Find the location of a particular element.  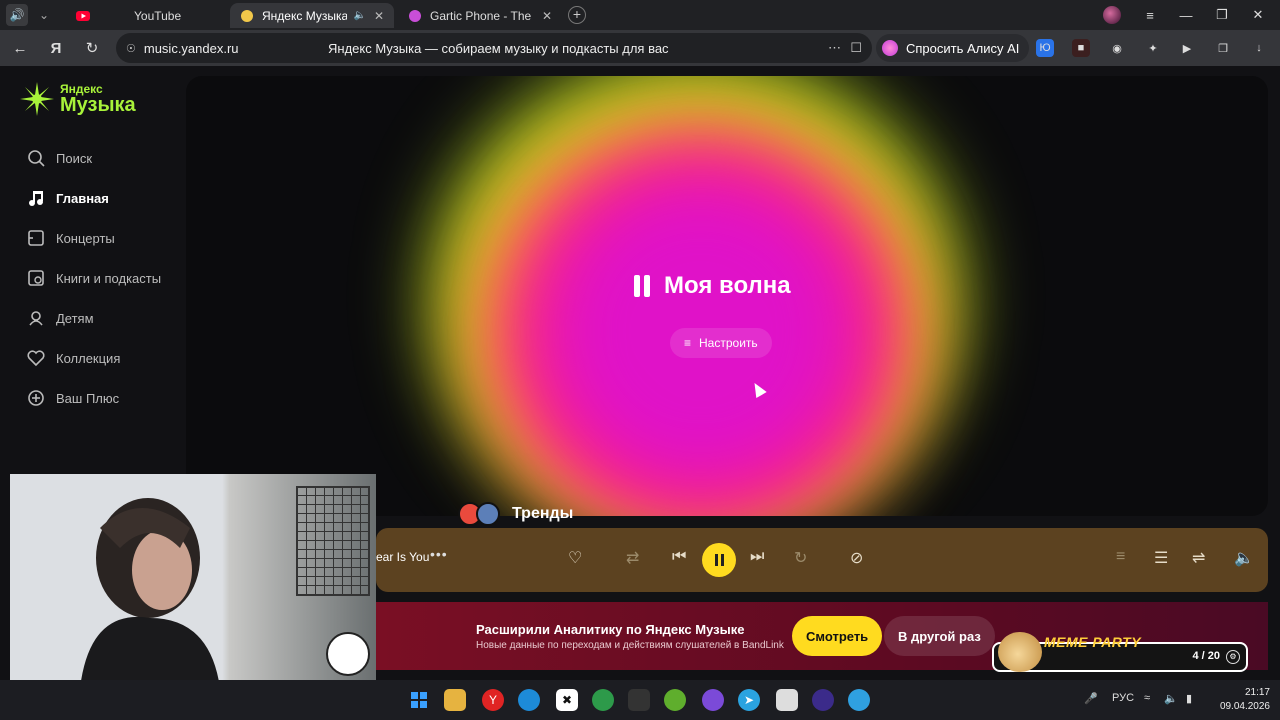

like-heart-icon: ♡ is located at coordinates (575, 558).